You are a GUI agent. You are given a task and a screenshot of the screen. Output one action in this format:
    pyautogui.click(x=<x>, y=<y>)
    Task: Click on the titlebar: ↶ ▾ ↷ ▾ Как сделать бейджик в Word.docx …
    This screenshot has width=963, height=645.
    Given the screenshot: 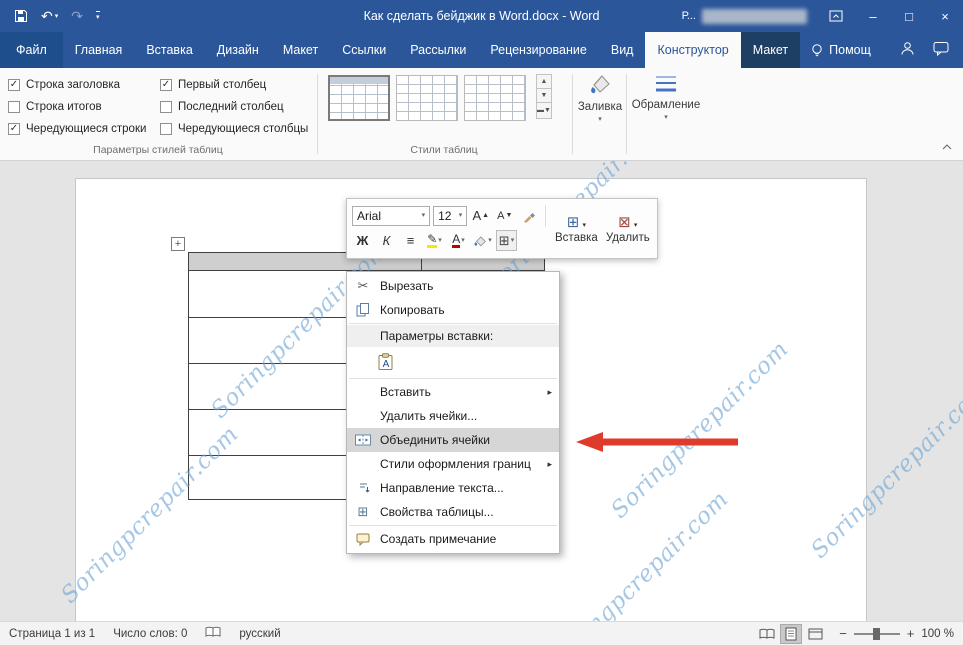 What is the action you would take?
    pyautogui.click(x=481, y=16)
    